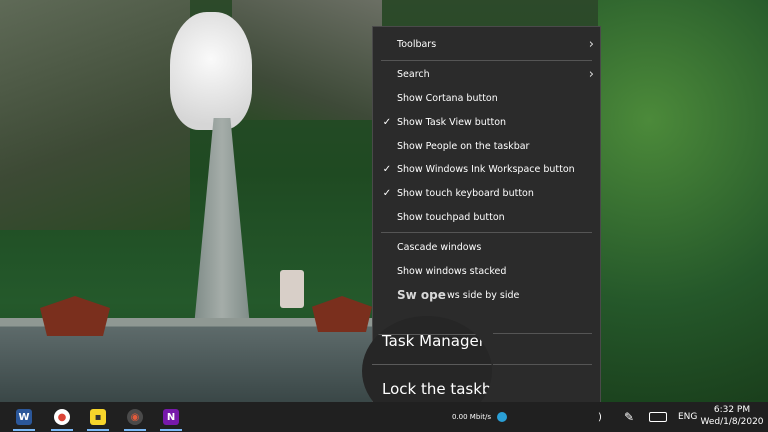 The height and width of the screenshot is (432, 768). I want to click on pen-icon: ✎, so click(629, 417).